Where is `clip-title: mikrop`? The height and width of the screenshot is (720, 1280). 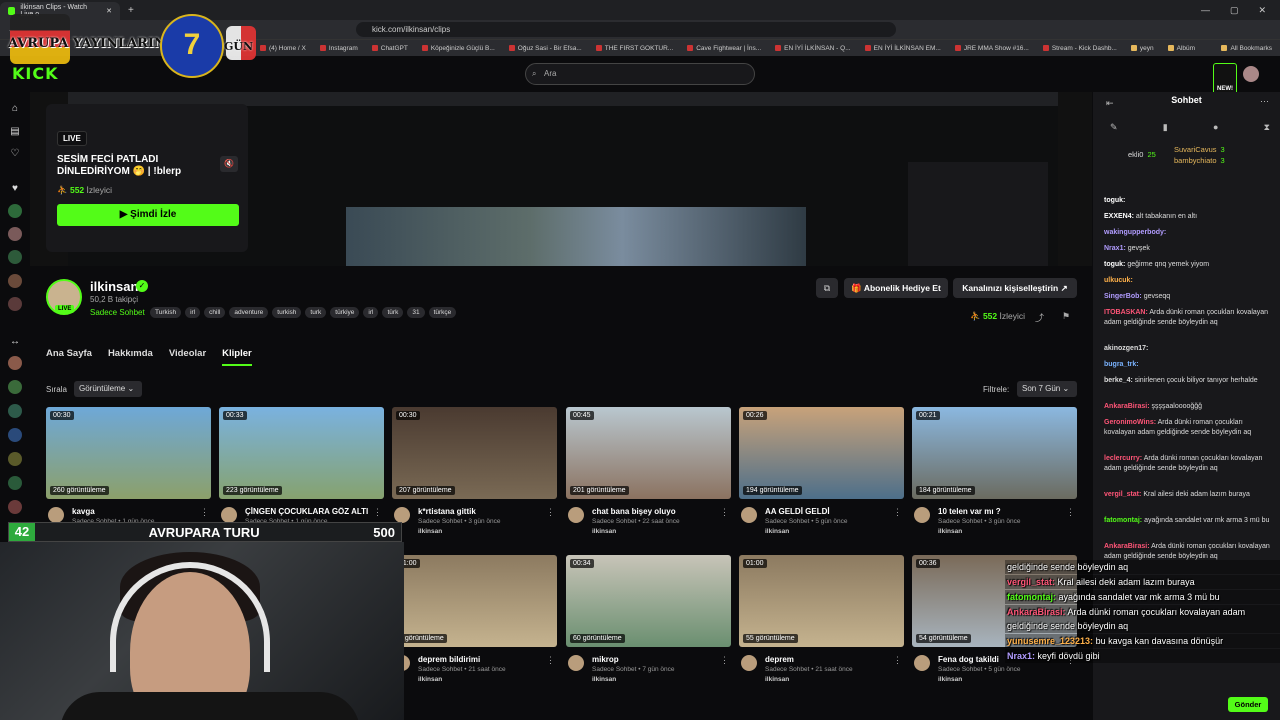
clip-title: mikrop is located at coordinates (661, 659).